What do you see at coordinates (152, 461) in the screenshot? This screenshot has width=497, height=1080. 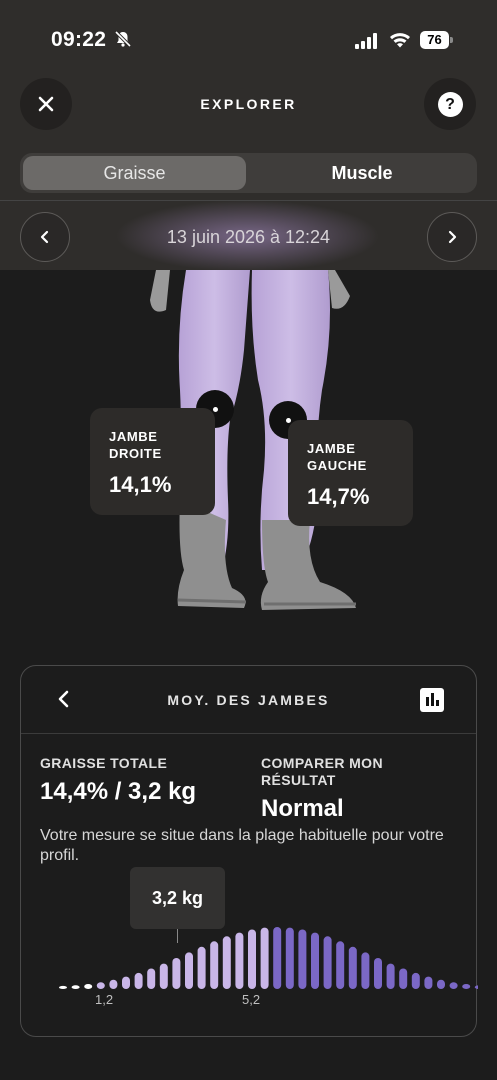 I see `right-leg-callout: JAMBE DROITE 14,1%` at bounding box center [152, 461].